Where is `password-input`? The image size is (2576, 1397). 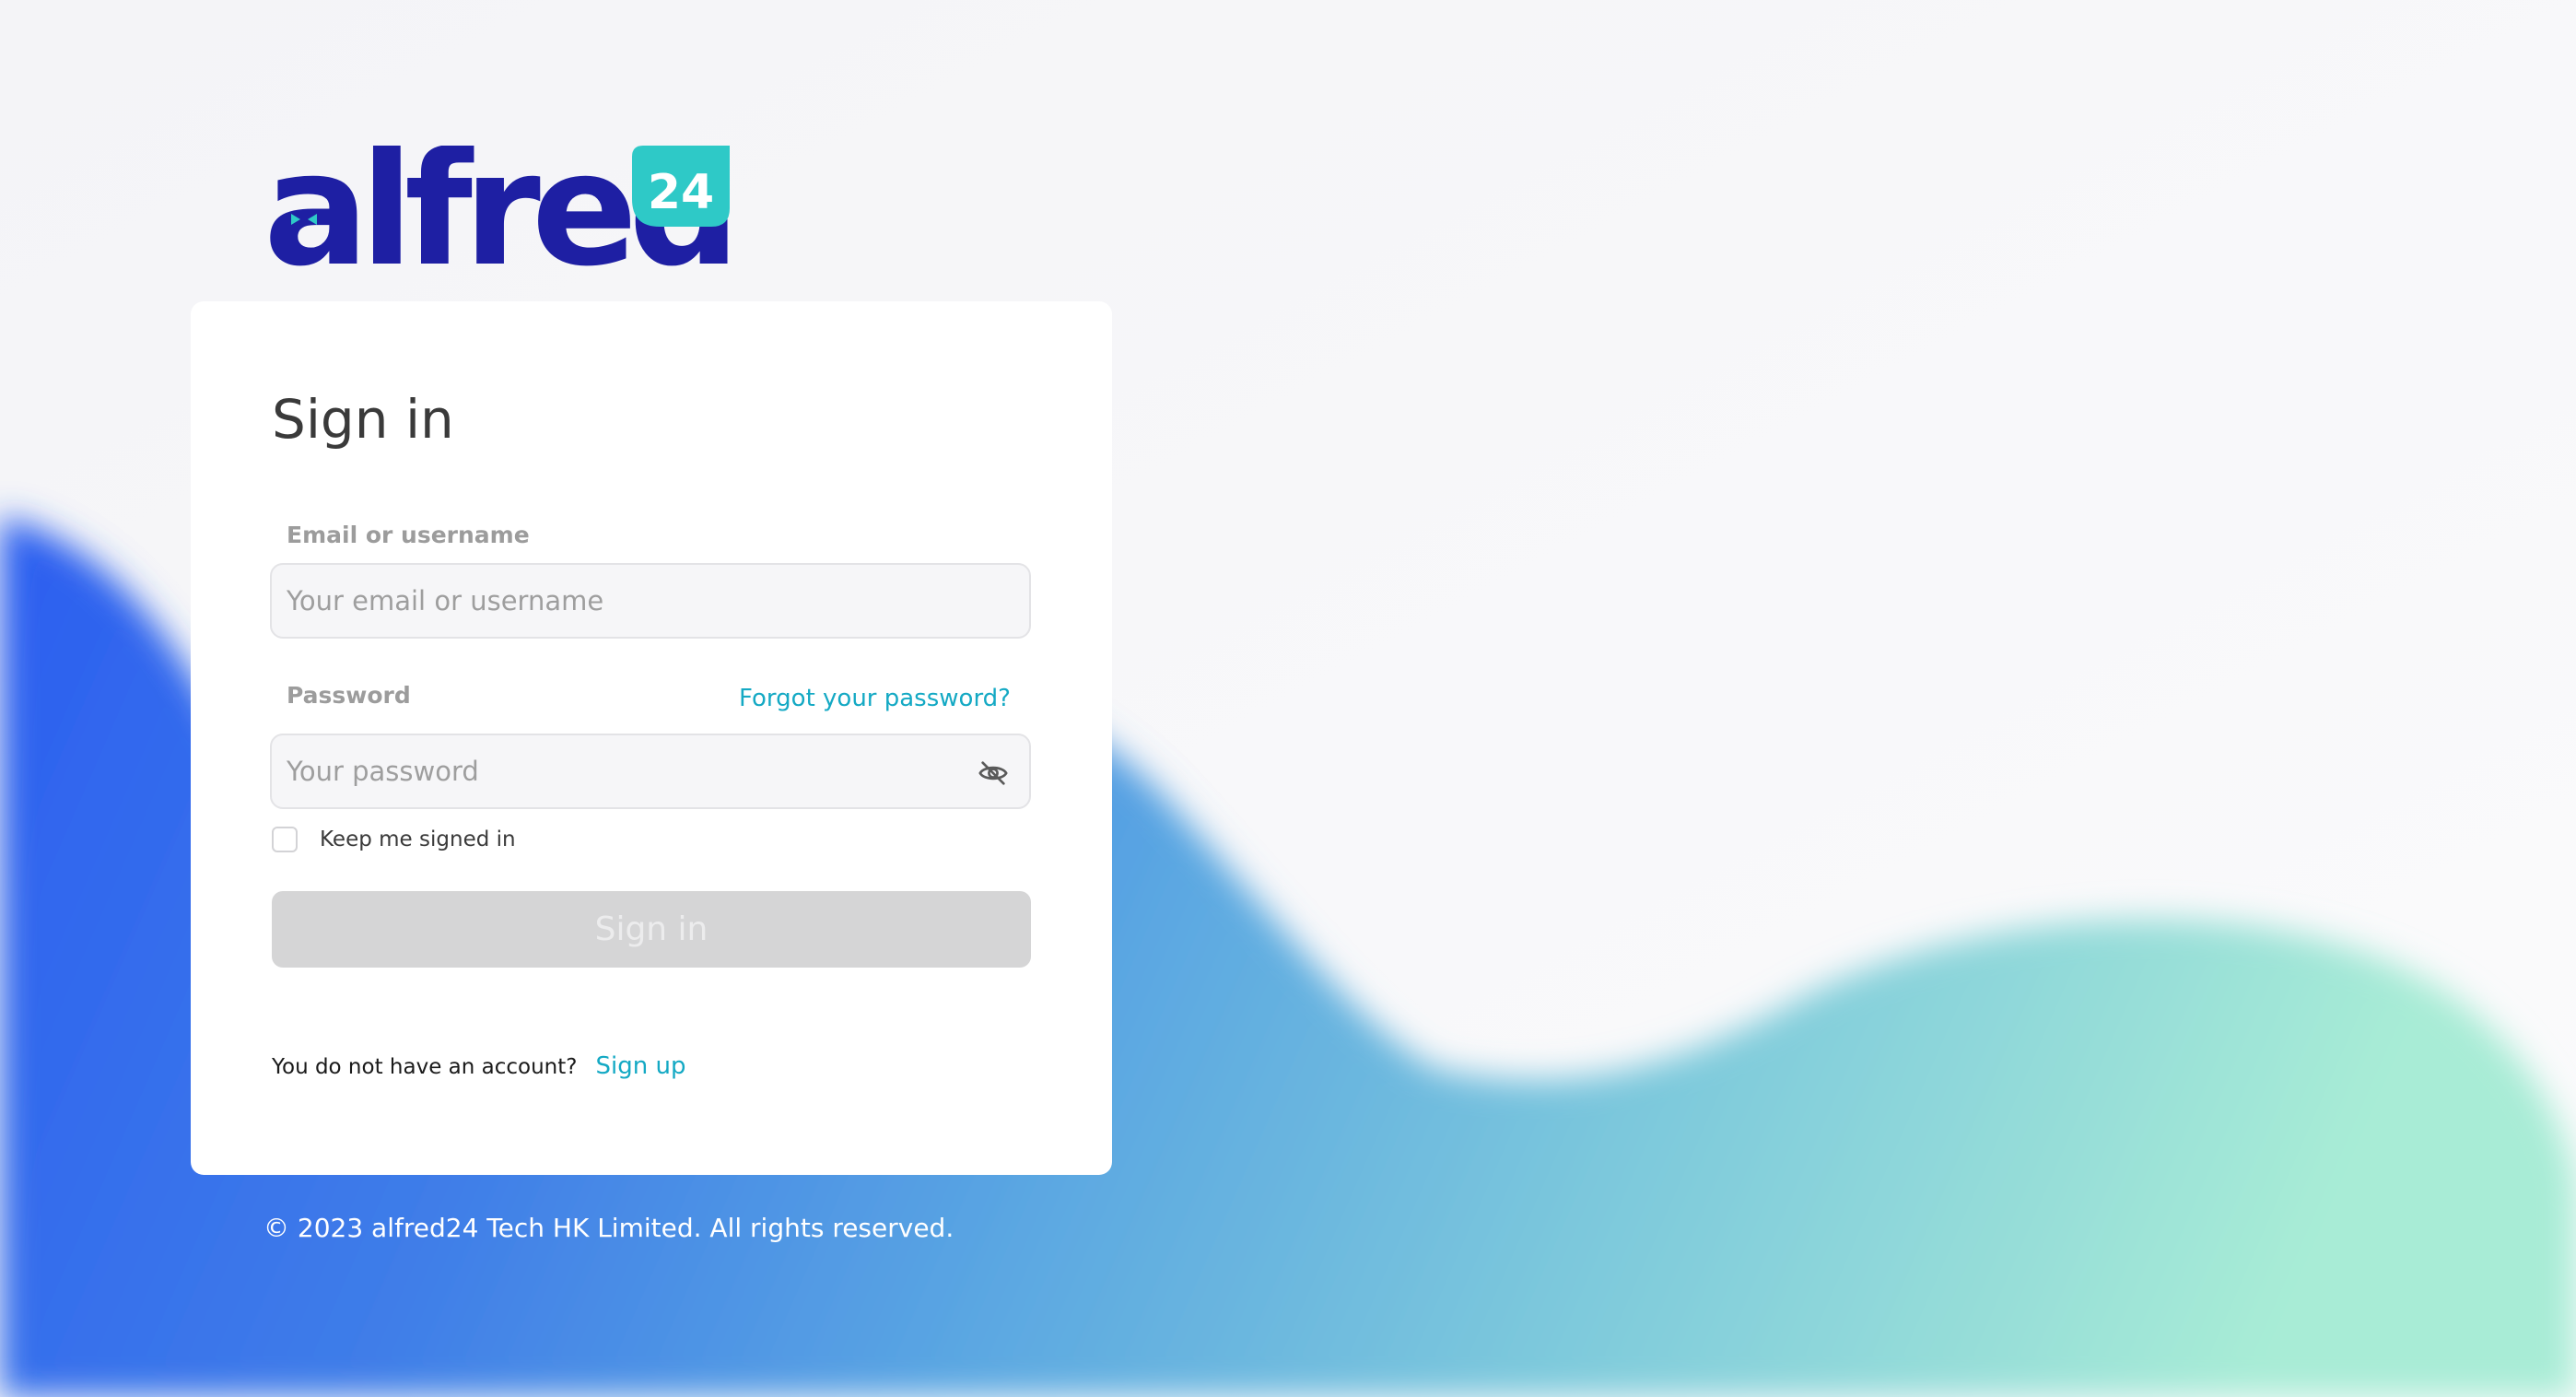 password-input is located at coordinates (650, 771).